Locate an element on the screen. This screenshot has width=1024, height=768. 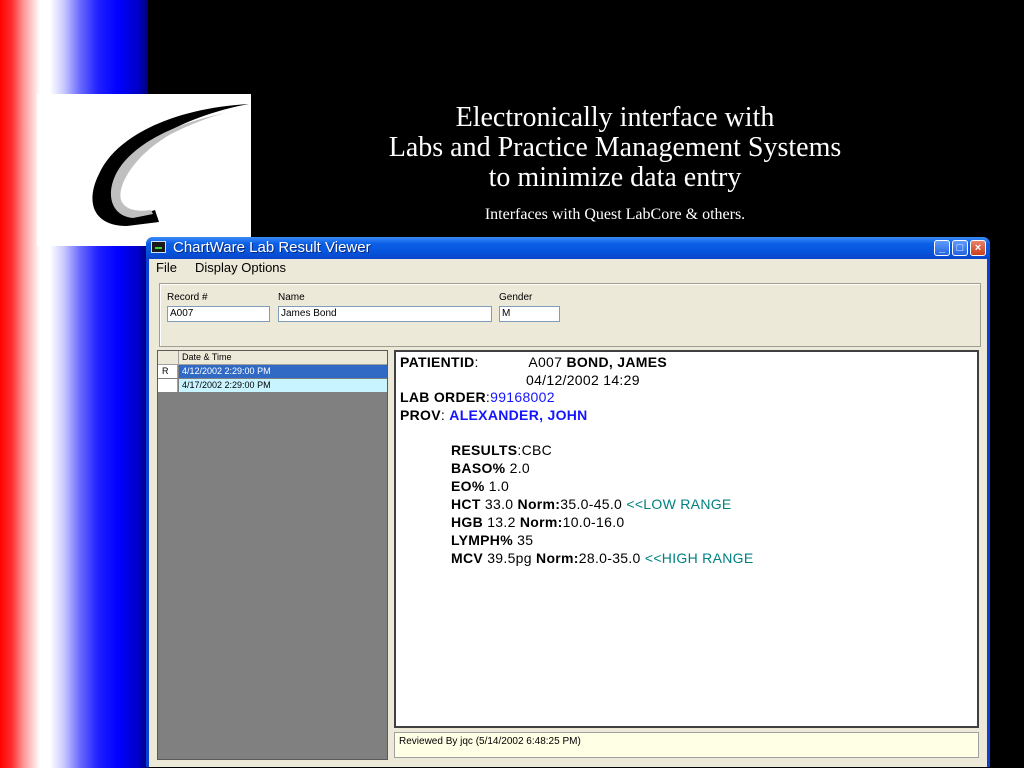
row-marker: R is located at coordinates (168, 371).